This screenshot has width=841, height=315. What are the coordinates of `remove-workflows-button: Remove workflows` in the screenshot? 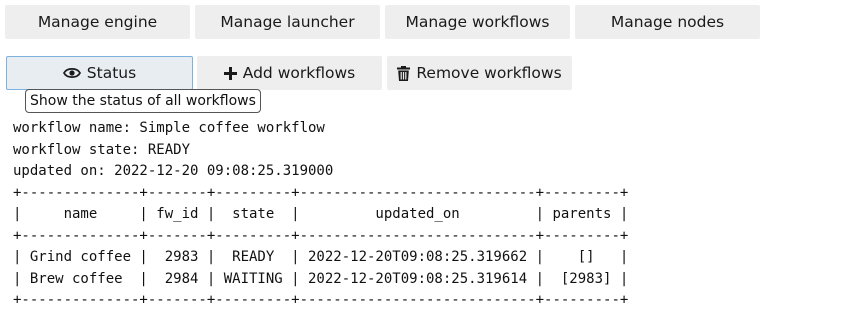 It's located at (479, 73).